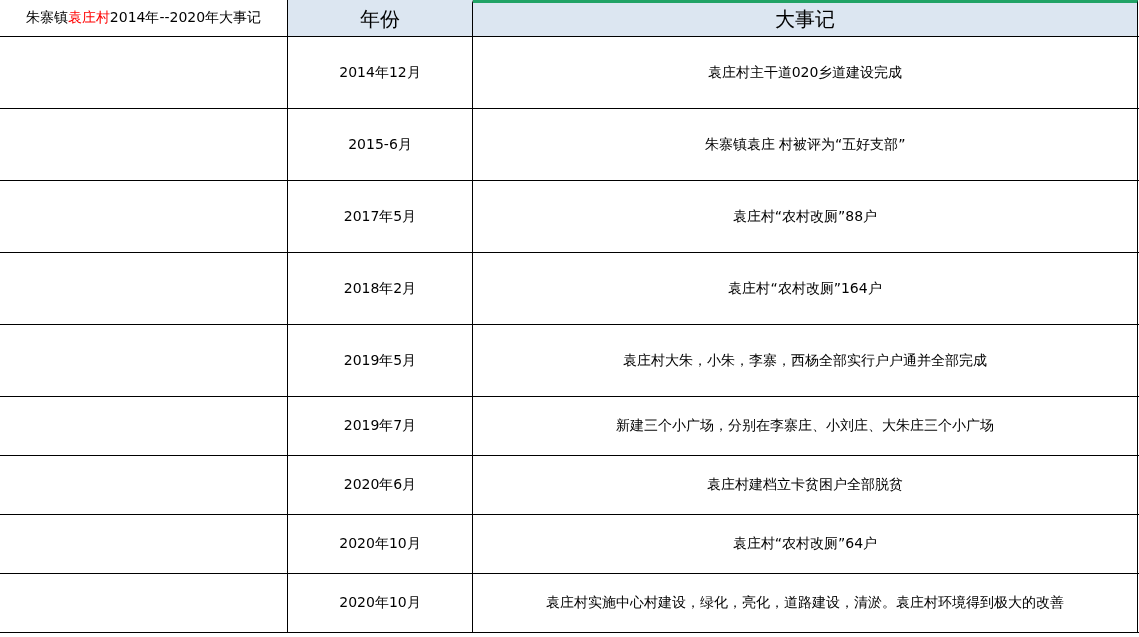 The image size is (1139, 637). What do you see at coordinates (805, 485) in the screenshot?
I see `table-cell: 袁庄村建档立卡贫困户全部脱贫` at bounding box center [805, 485].